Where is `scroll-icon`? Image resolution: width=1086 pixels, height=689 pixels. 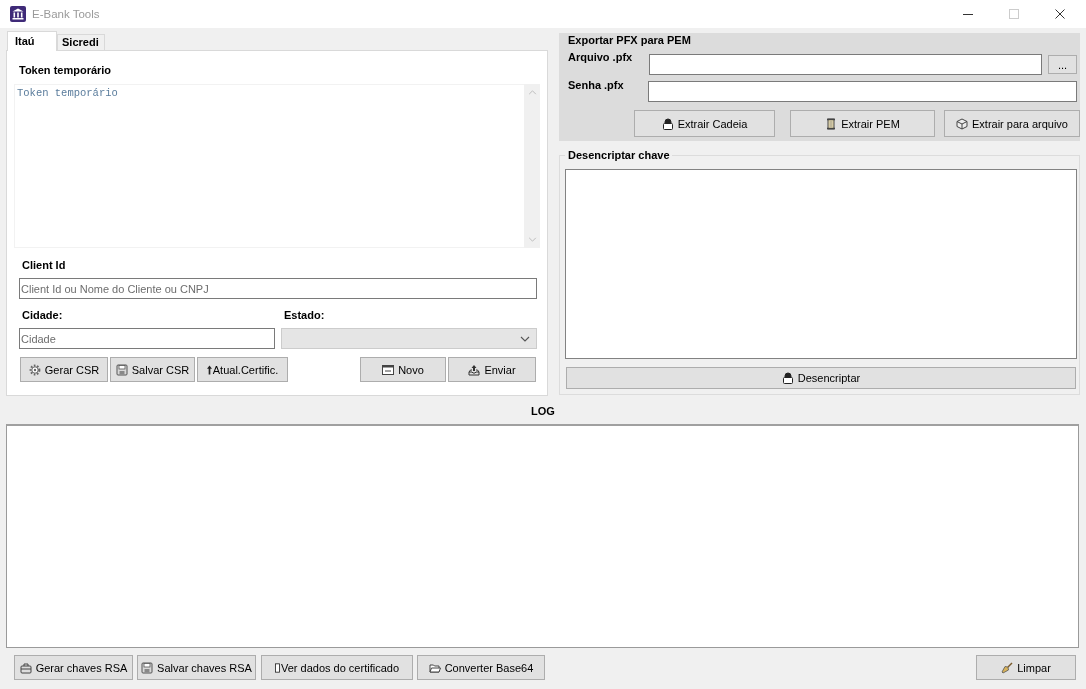 scroll-icon is located at coordinates (831, 123).